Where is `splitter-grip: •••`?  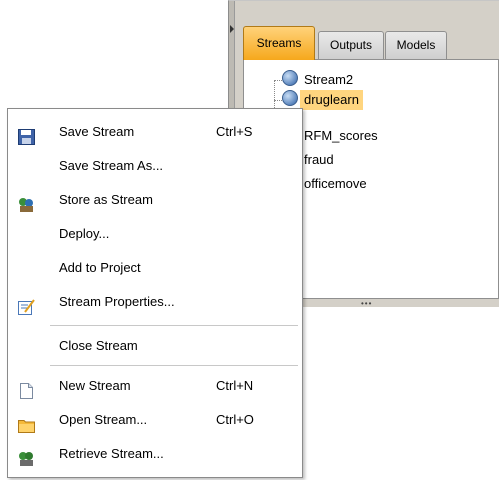
splitter-grip: ••• is located at coordinates (366, 303).